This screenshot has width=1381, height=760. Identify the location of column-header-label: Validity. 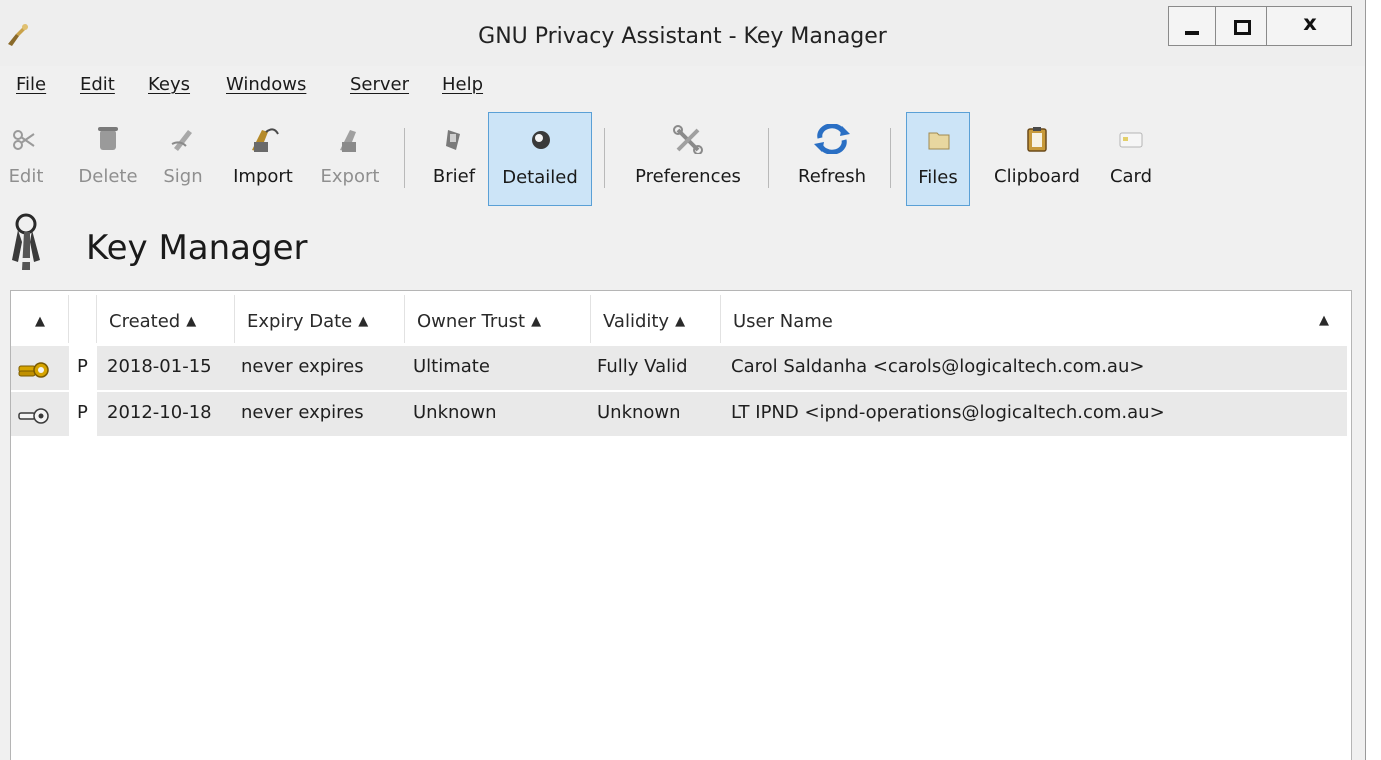
(636, 321).